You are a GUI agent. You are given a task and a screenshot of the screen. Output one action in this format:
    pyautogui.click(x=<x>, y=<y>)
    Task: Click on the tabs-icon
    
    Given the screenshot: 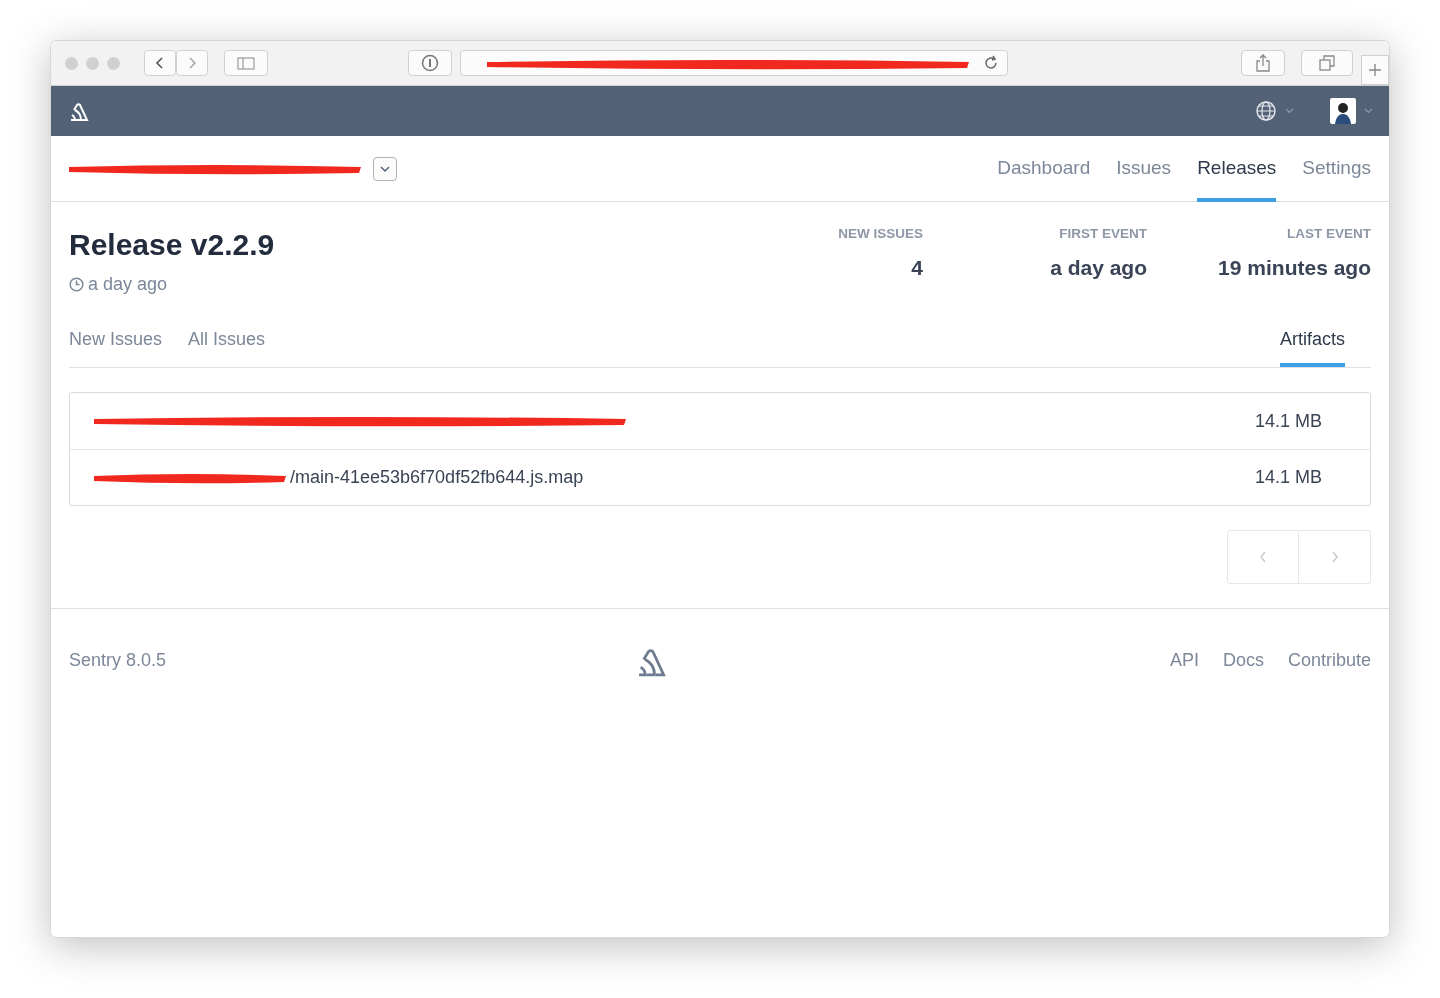 What is the action you would take?
    pyautogui.click(x=1327, y=63)
    